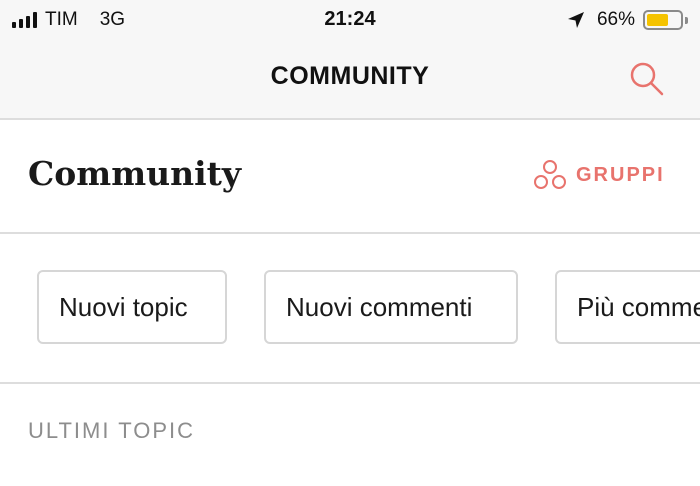  Describe the element at coordinates (550, 174) in the screenshot. I see `groups-icon` at that location.